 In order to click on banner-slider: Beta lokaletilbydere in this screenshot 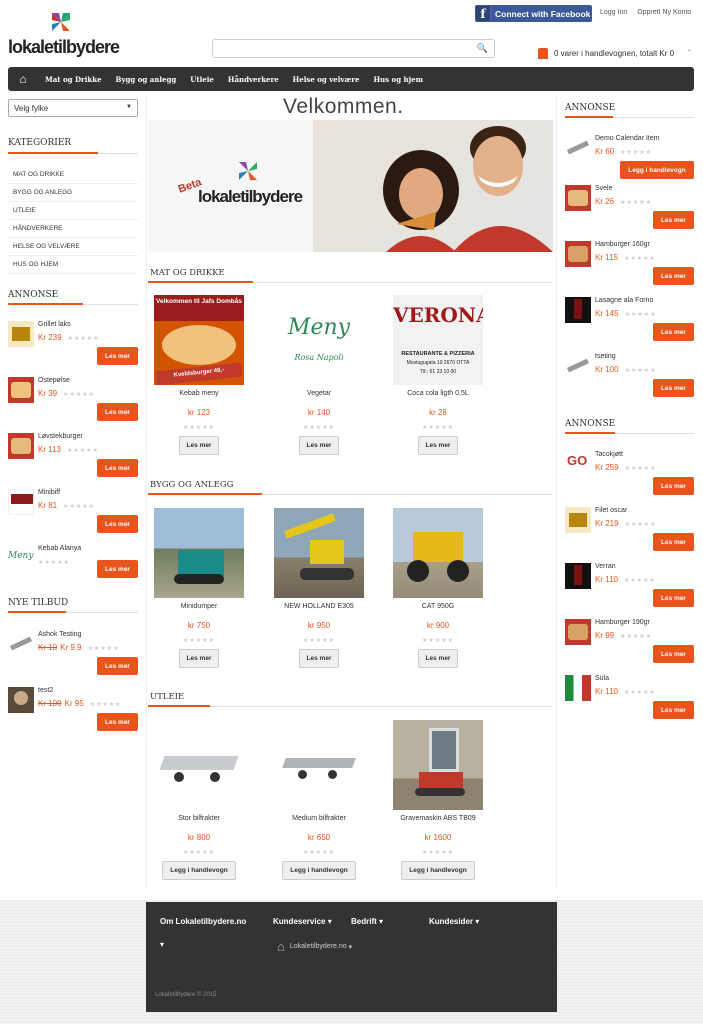, I will do `click(350, 186)`.